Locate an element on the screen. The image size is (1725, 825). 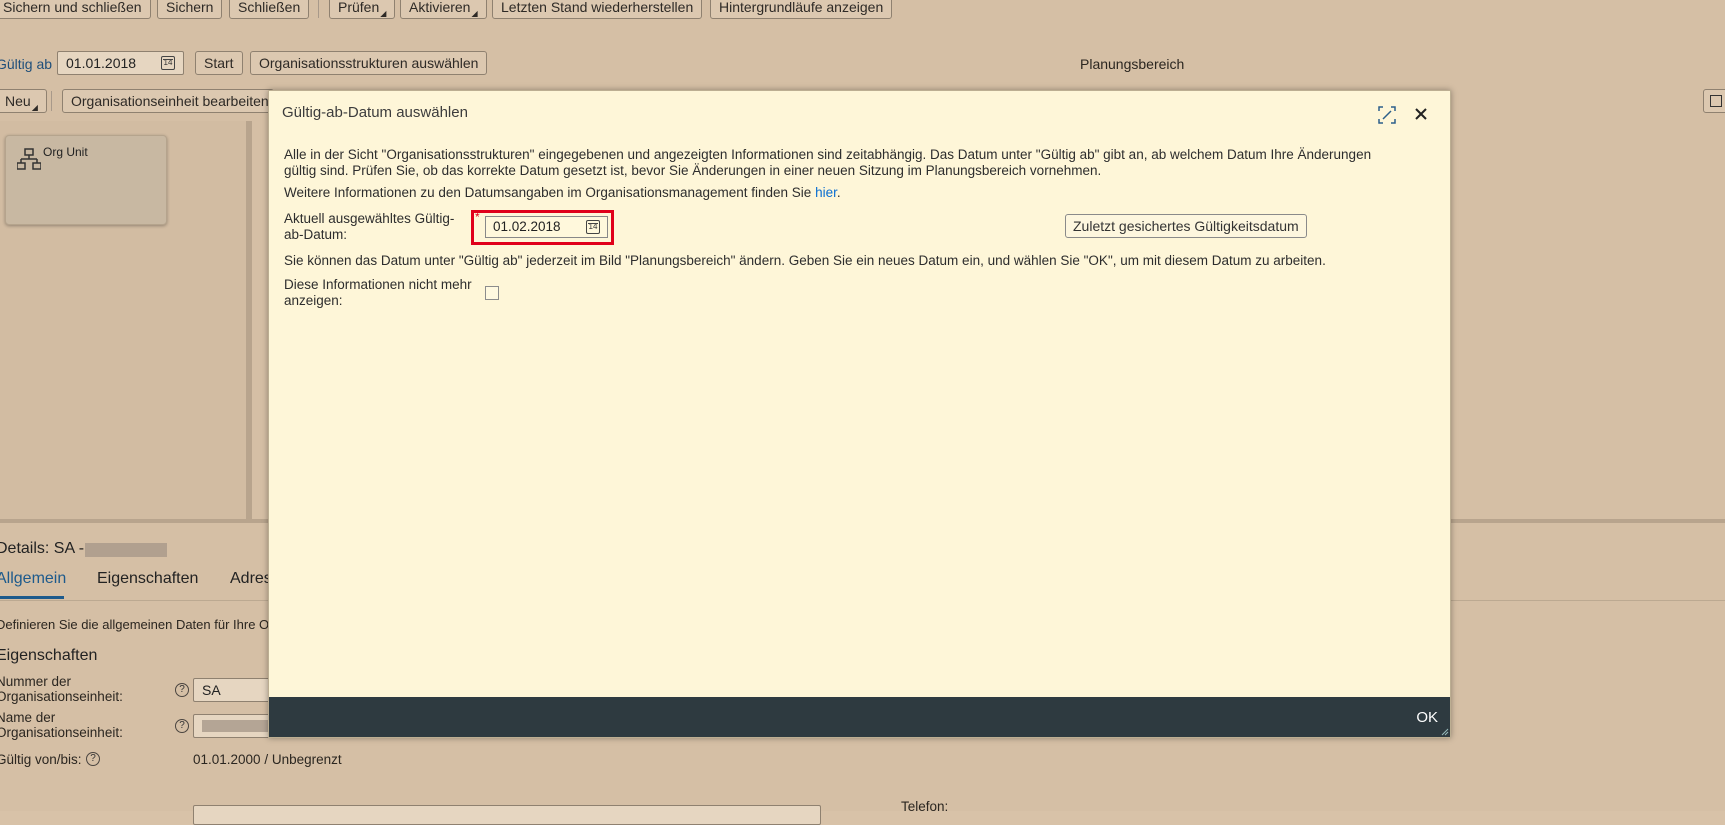
valid-from-date-input: 01.01.2018 14 is located at coordinates (120, 63).